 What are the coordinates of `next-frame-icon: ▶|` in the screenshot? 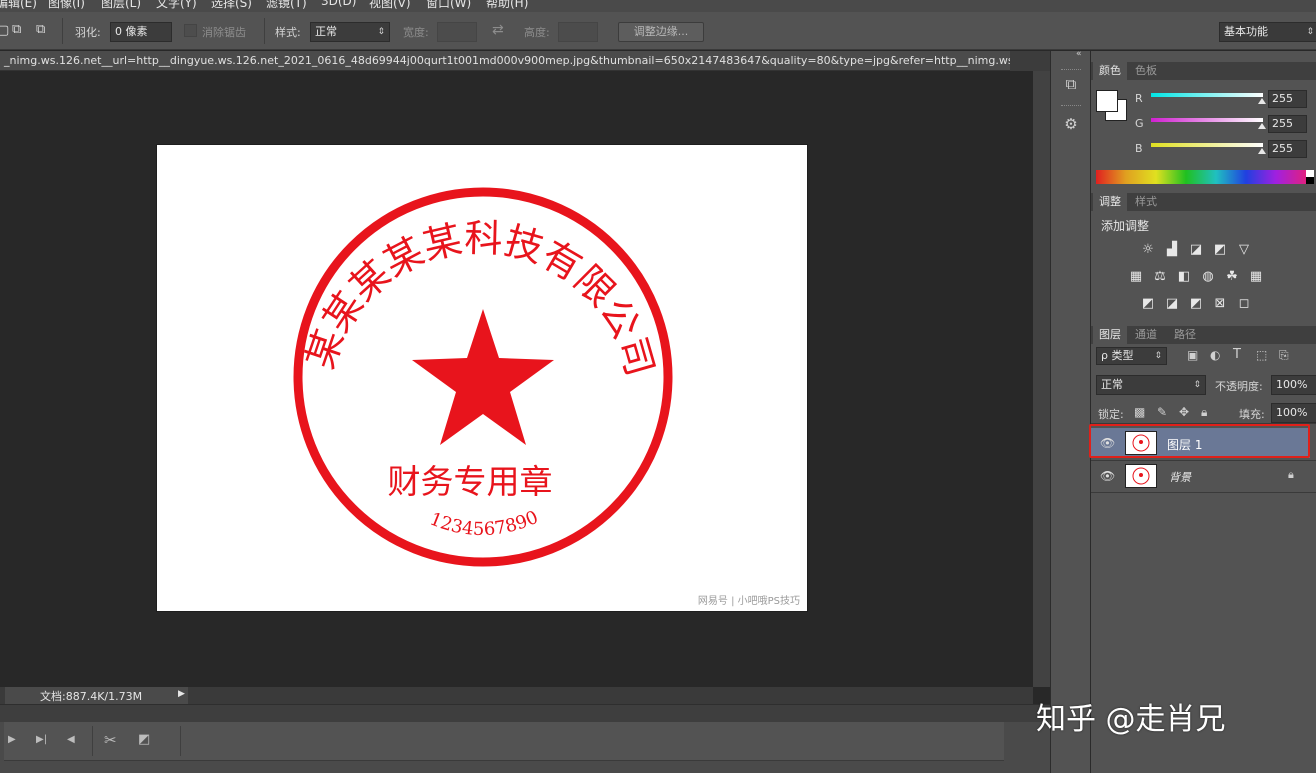 It's located at (41, 739).